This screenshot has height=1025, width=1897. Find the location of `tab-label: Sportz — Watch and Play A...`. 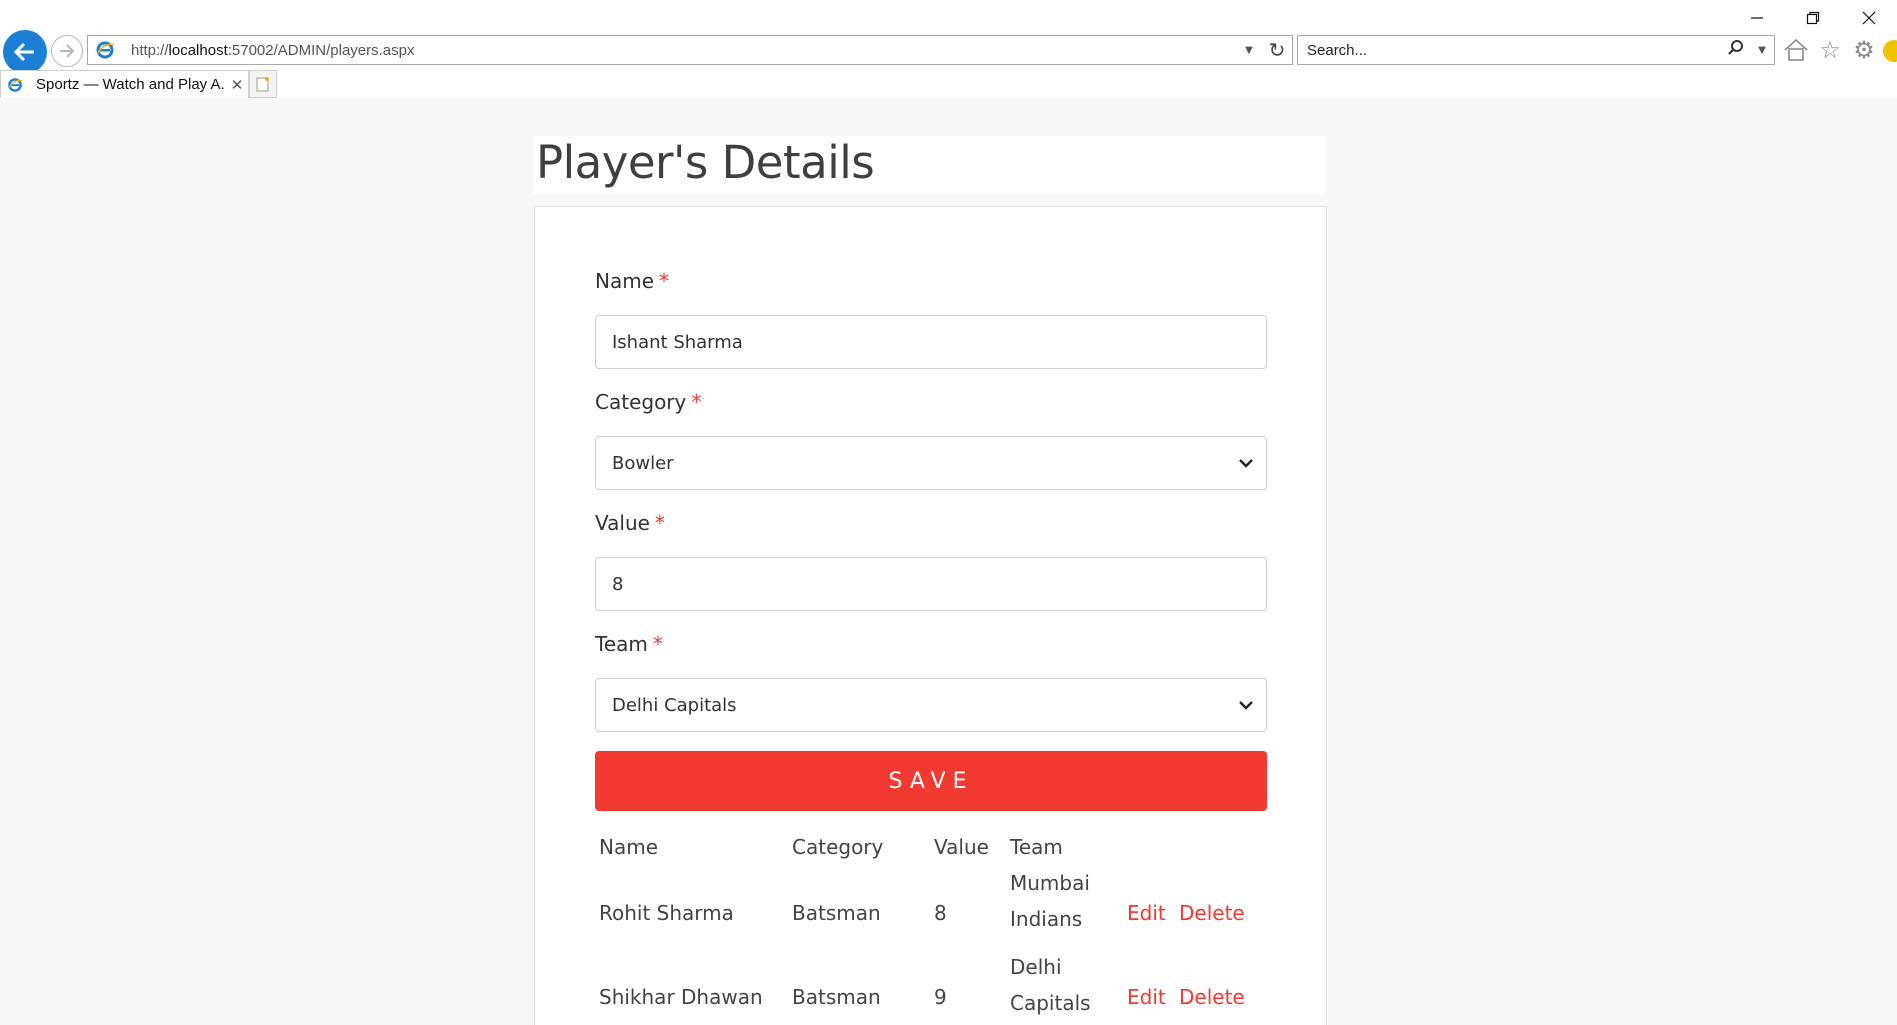

tab-label: Sportz — Watch and Play A... is located at coordinates (131, 84).